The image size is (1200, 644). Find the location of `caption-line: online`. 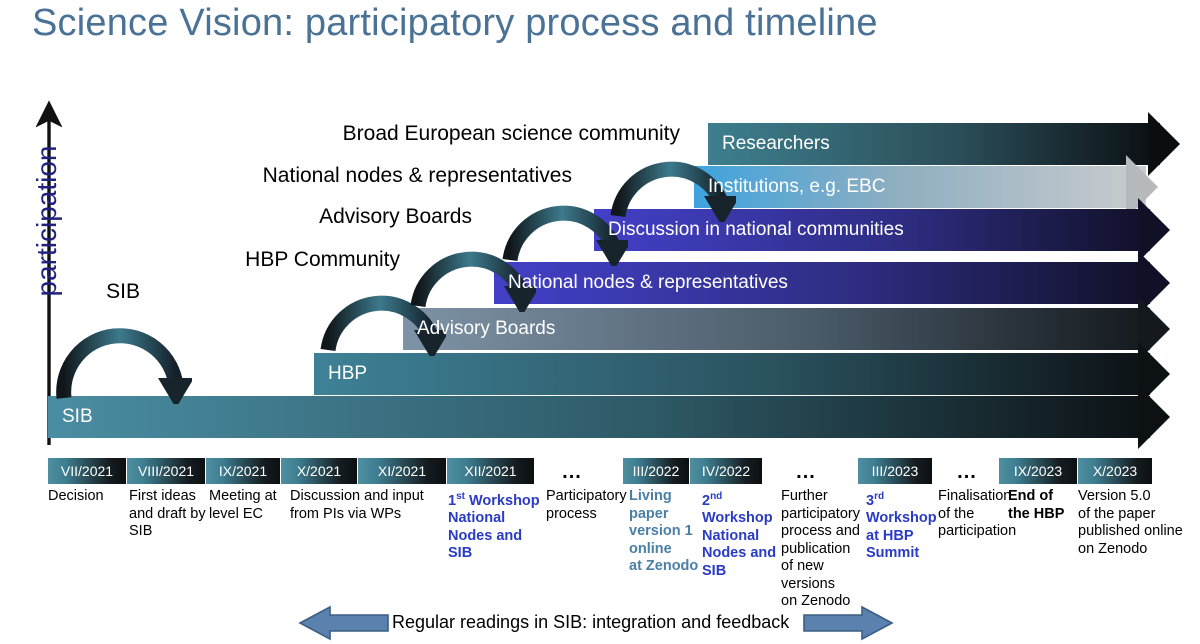

caption-line: online is located at coordinates (650, 548).